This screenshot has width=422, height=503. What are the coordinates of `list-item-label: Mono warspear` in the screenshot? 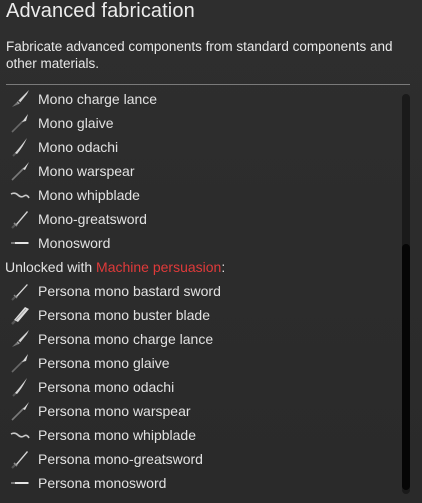 It's located at (86, 171).